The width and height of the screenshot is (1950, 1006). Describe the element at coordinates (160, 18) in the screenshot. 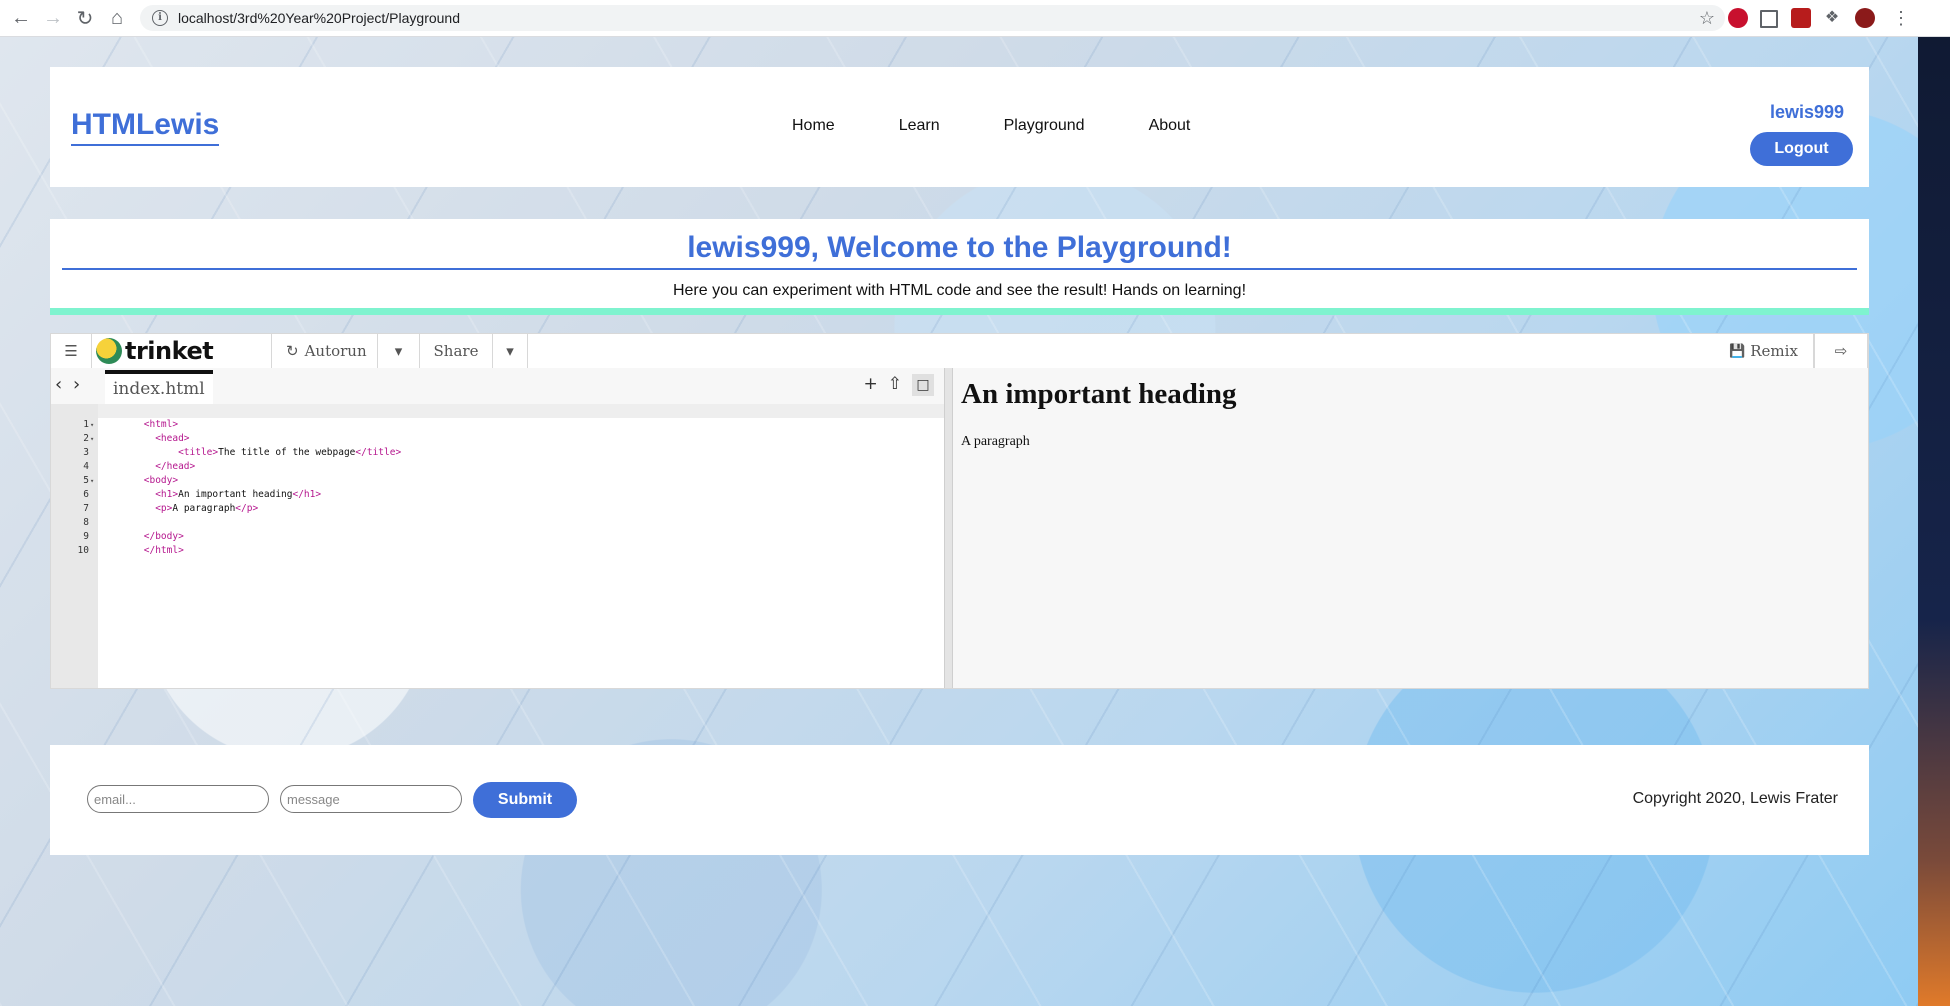

I see `info-icon: i` at that location.